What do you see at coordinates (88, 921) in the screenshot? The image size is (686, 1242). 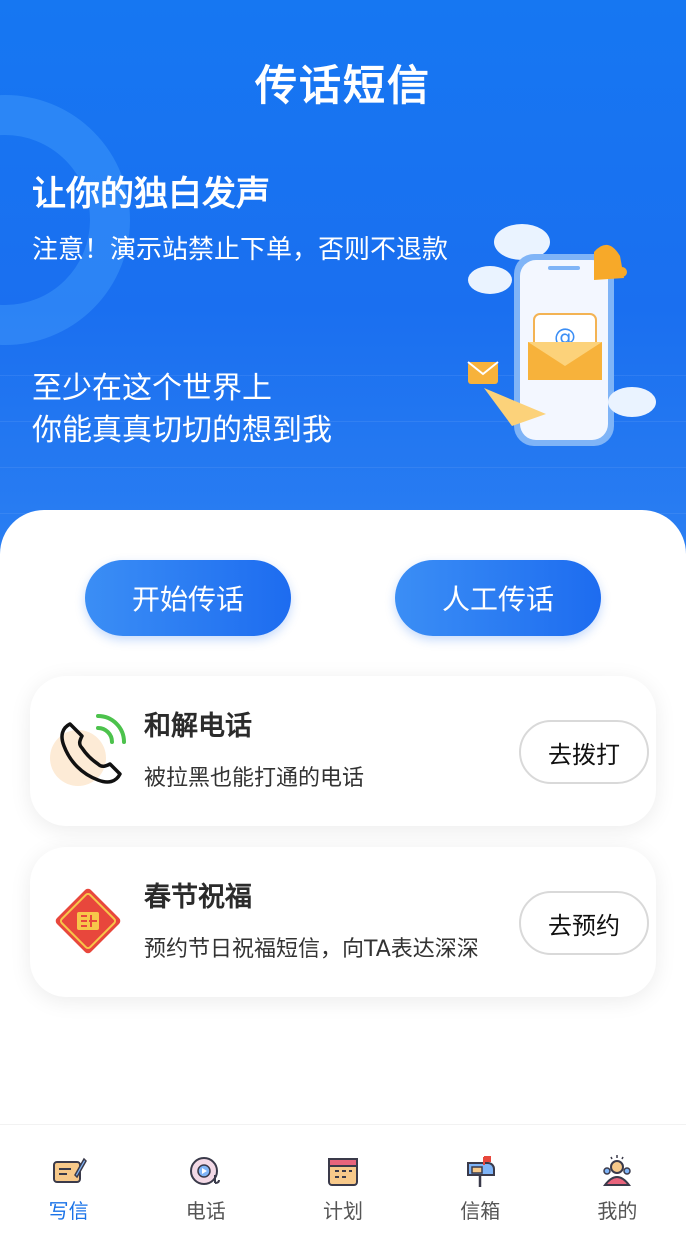 I see `fu-icon` at bounding box center [88, 921].